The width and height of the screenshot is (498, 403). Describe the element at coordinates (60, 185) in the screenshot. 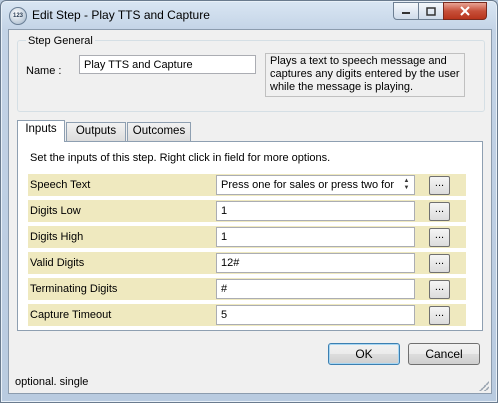

I see `row-label: Speech Text` at that location.